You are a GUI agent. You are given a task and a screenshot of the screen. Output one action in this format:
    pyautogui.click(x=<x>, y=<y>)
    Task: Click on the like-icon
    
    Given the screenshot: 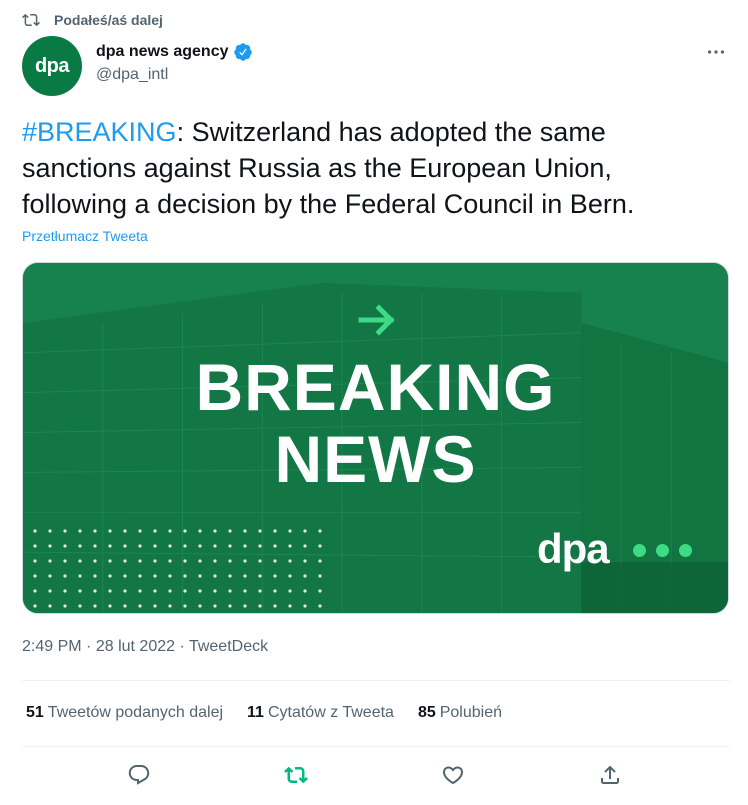 What is the action you would take?
    pyautogui.click(x=452, y=775)
    